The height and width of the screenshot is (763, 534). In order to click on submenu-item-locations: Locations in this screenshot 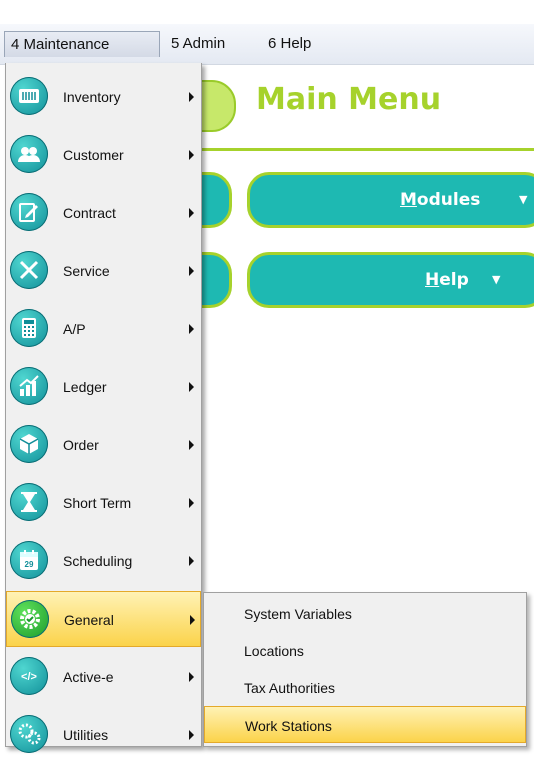, I will do `click(365, 650)`.